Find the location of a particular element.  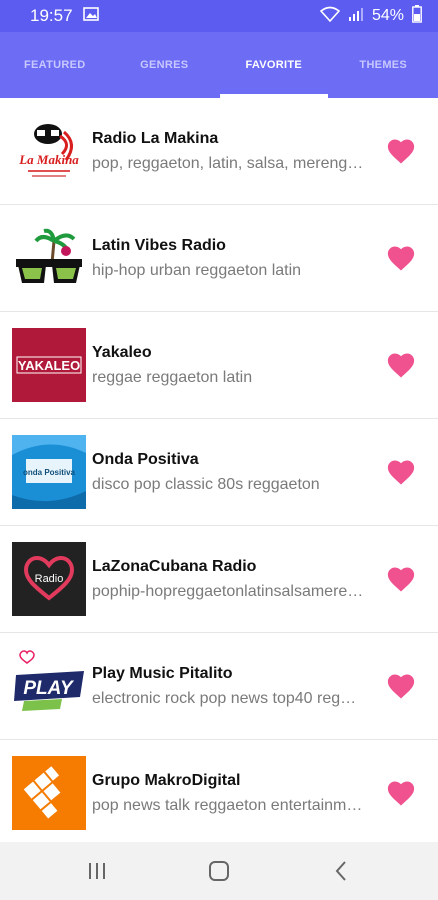

makrodigital-logo is located at coordinates (49, 793).